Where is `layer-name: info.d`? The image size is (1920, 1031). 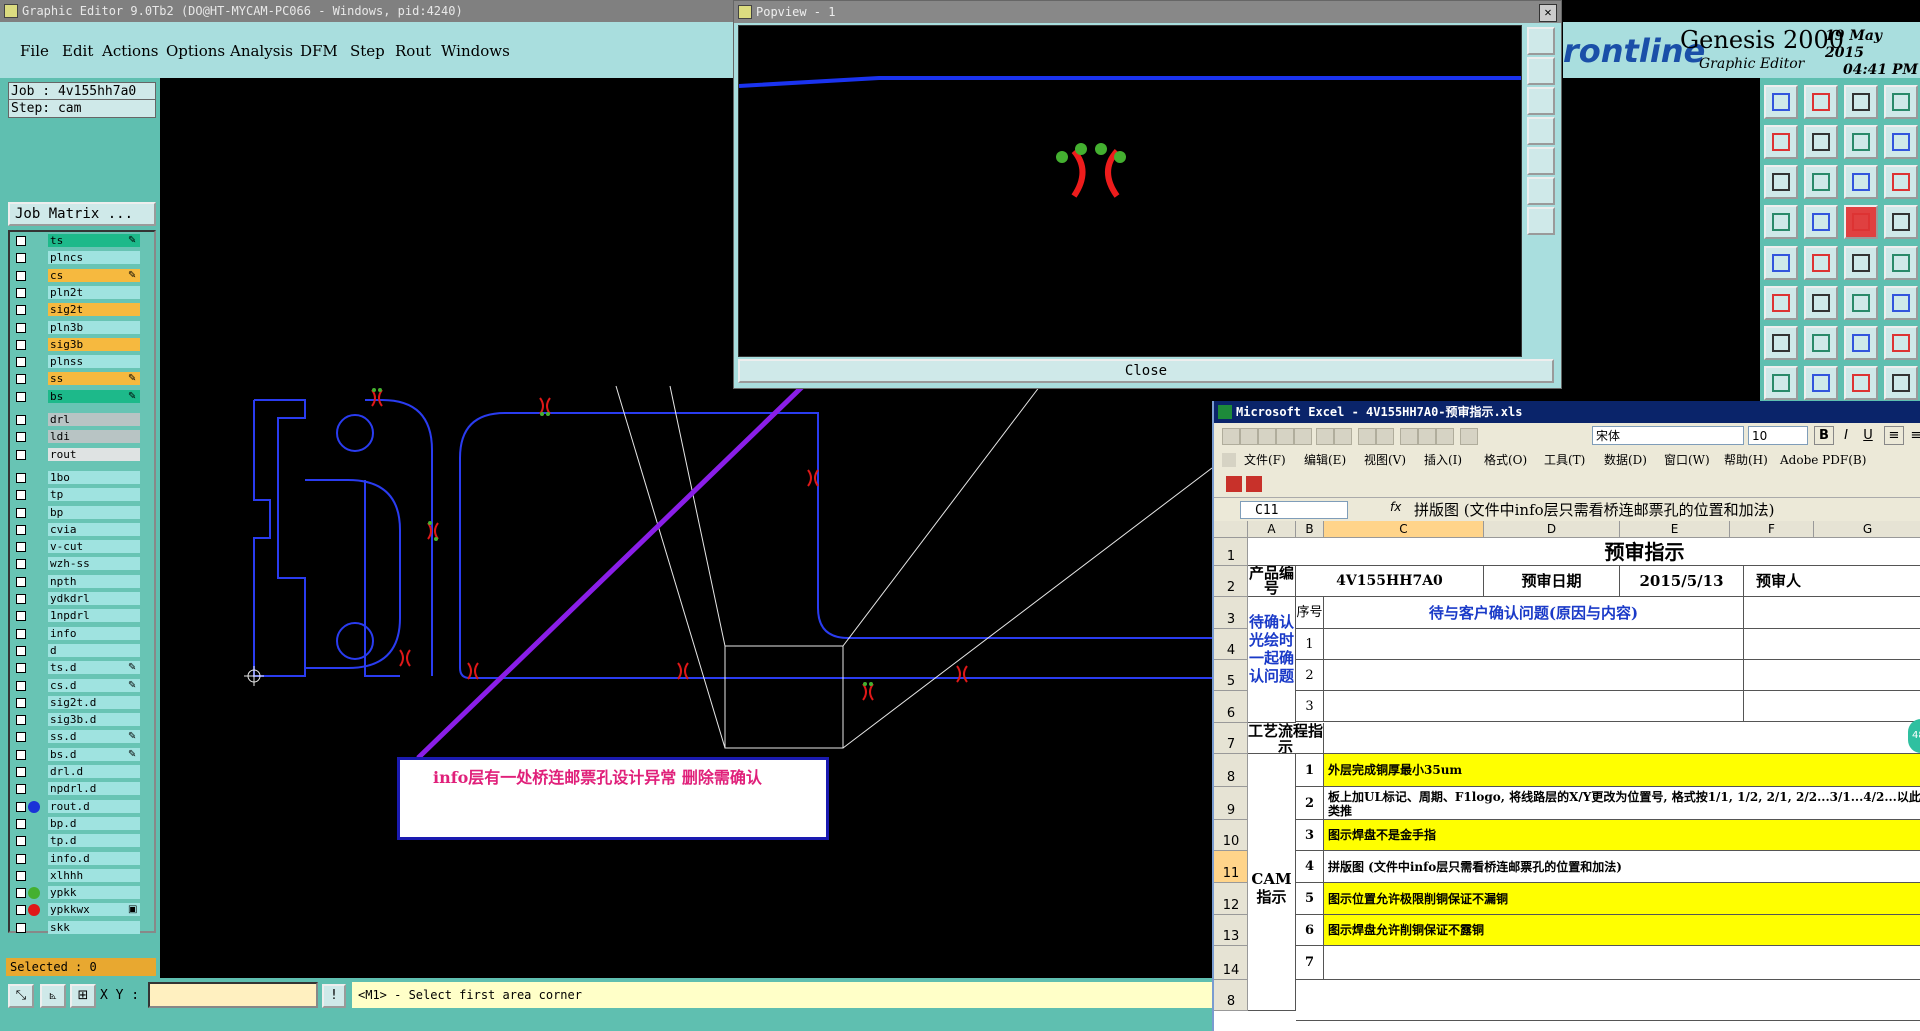
layer-name: info.d is located at coordinates (94, 858).